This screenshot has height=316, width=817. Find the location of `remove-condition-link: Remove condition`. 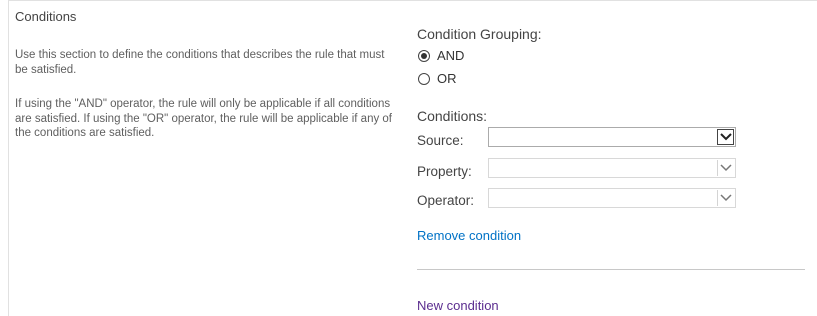

remove-condition-link: Remove condition is located at coordinates (469, 235).